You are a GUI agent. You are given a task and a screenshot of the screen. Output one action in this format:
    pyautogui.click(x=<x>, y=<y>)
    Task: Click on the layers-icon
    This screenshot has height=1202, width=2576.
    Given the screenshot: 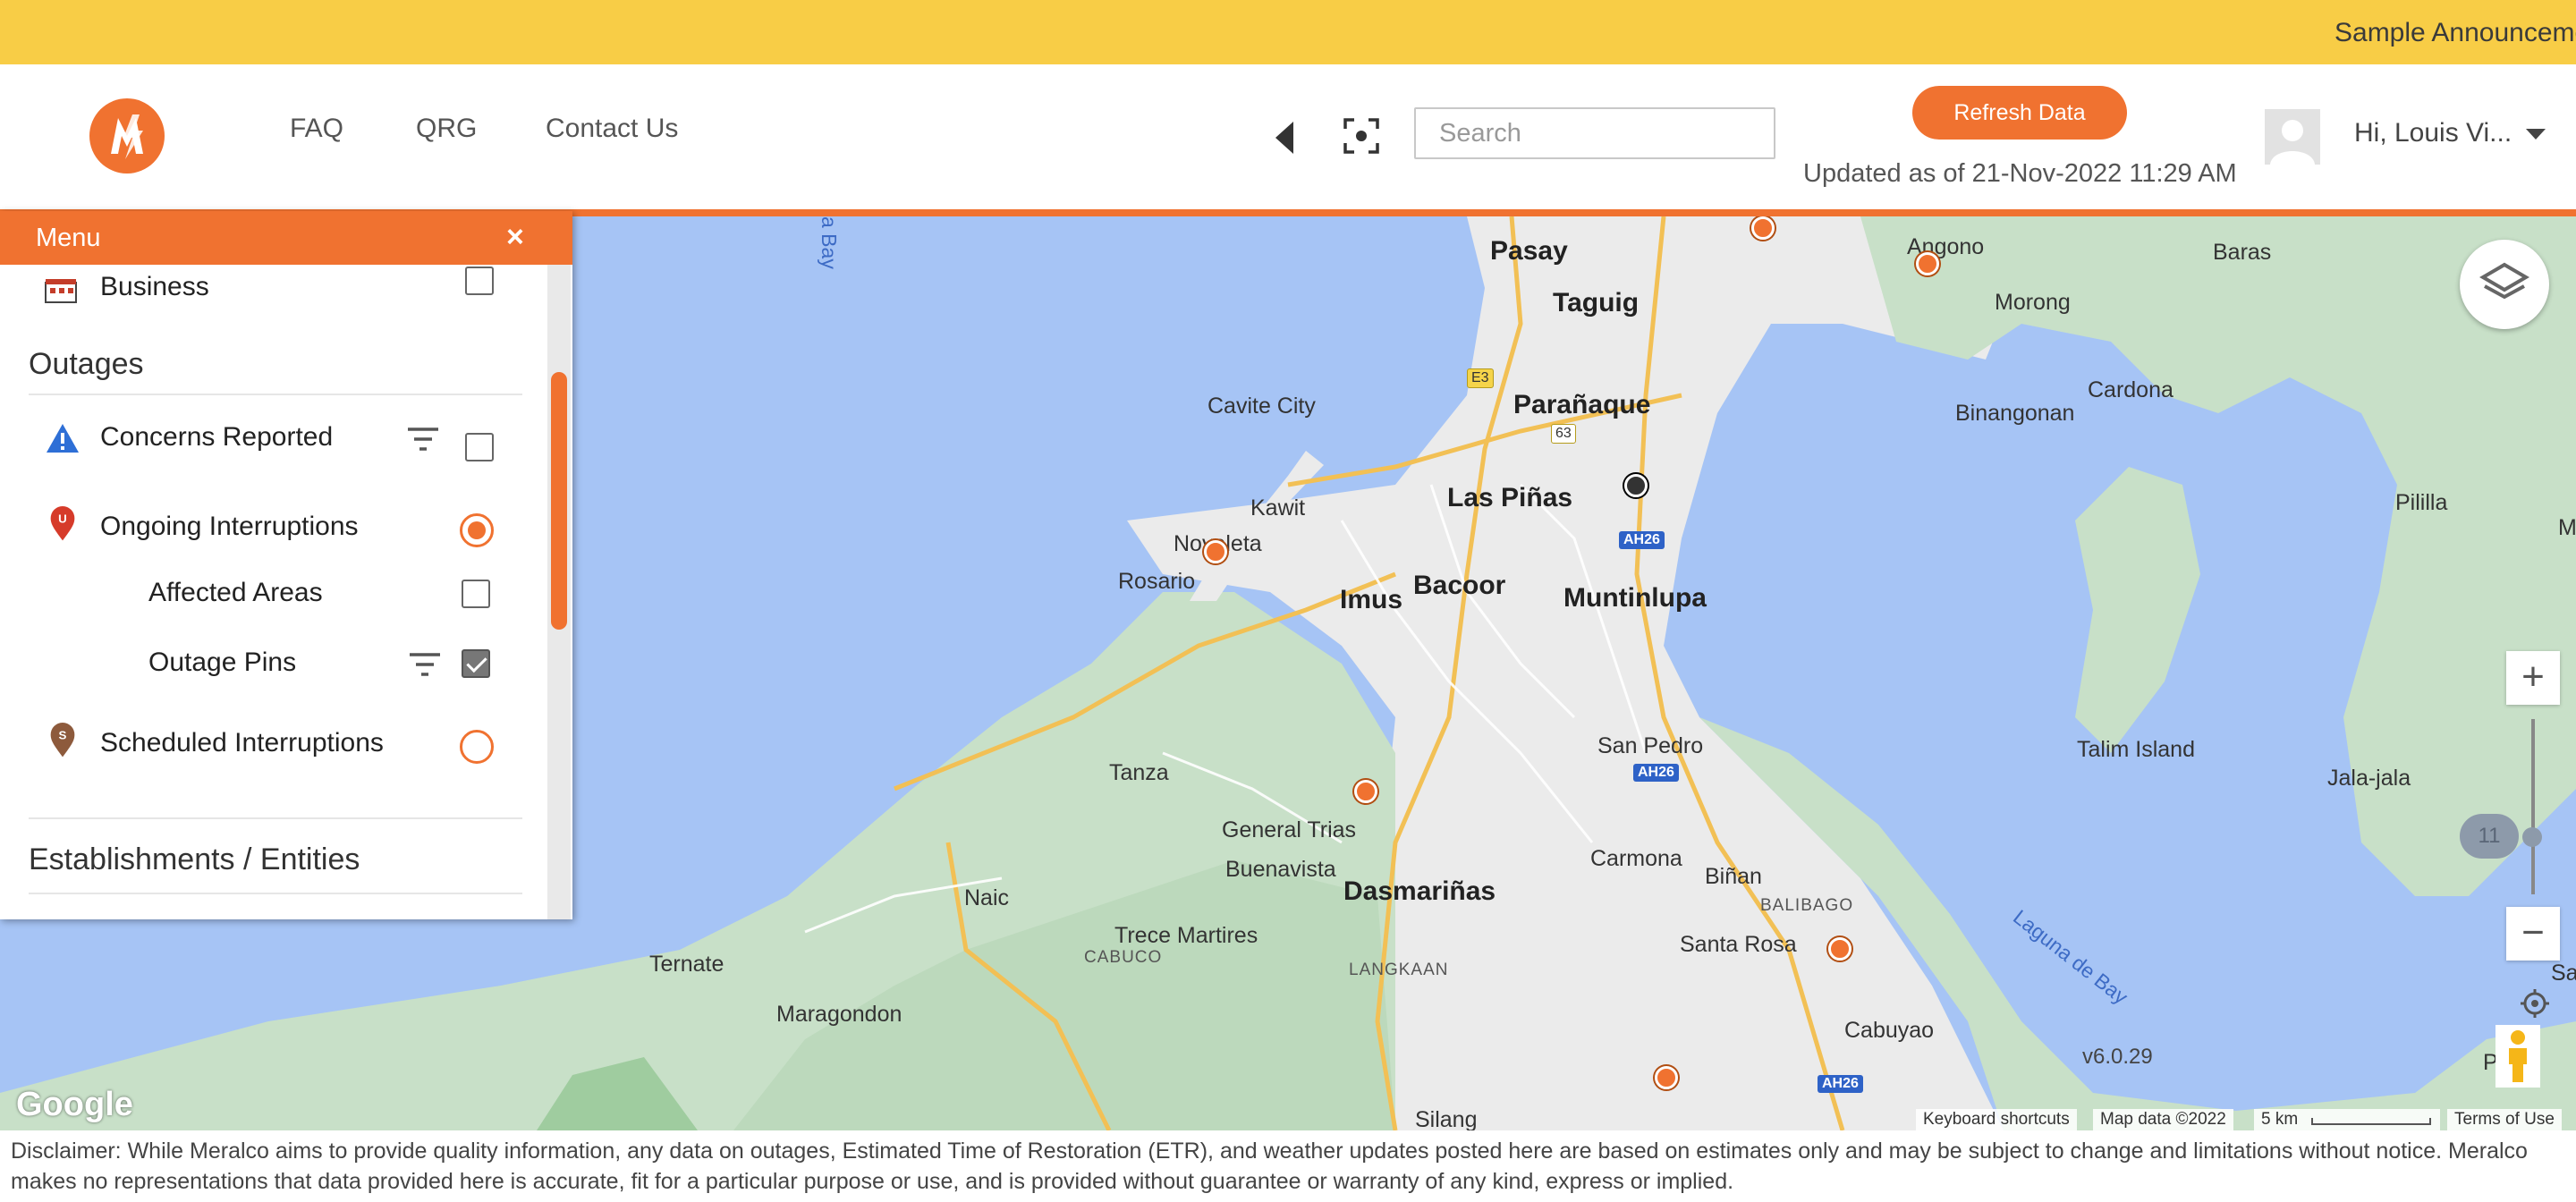 What is the action you would take?
    pyautogui.click(x=2504, y=281)
    